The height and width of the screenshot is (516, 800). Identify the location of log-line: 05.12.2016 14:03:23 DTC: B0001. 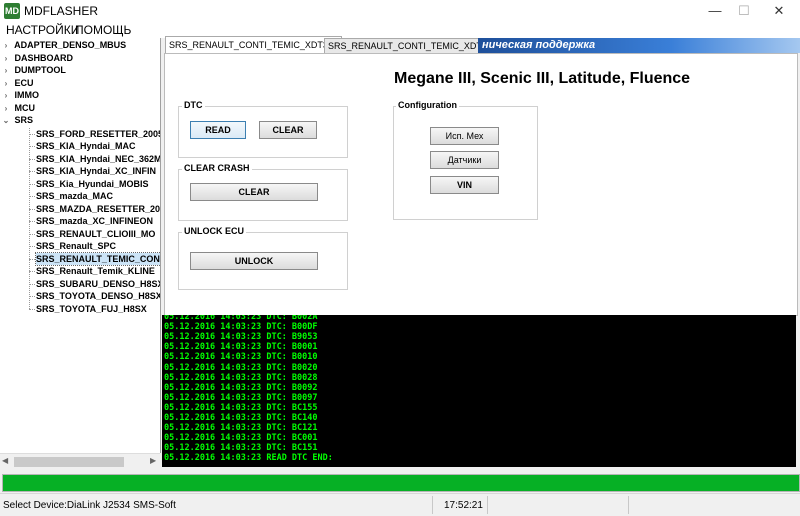
(241, 347).